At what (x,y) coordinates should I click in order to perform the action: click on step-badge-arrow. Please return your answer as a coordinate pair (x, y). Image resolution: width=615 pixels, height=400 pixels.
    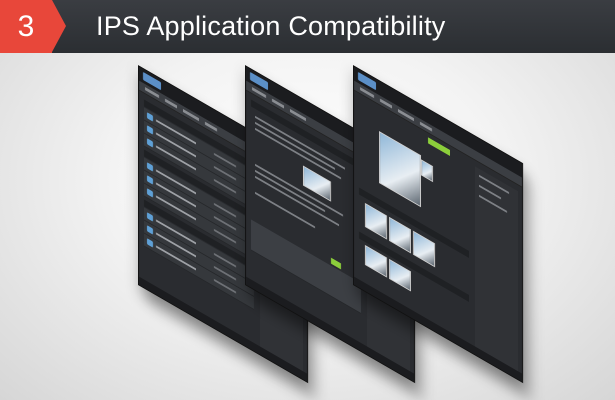
    Looking at the image, I should click on (59, 26).